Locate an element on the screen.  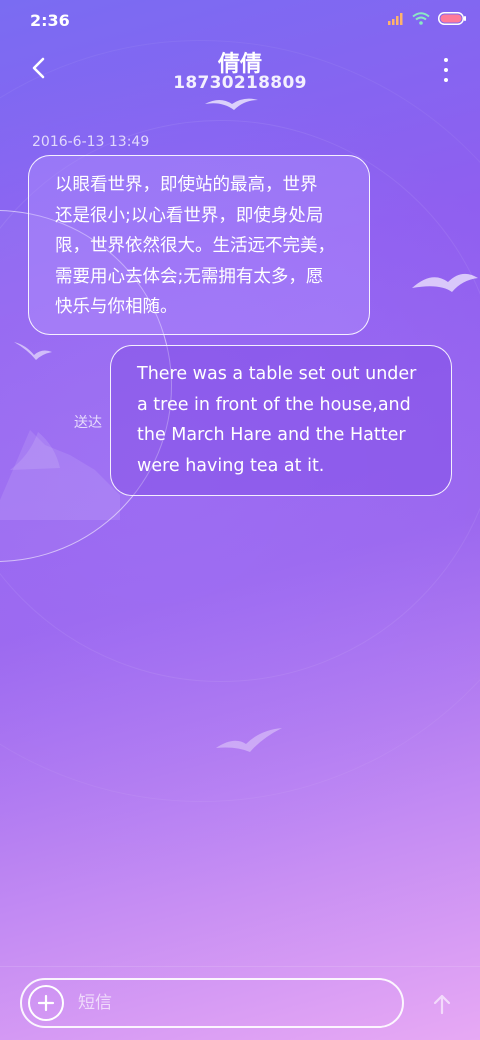
delivery-status: 送达 is located at coordinates (88, 423).